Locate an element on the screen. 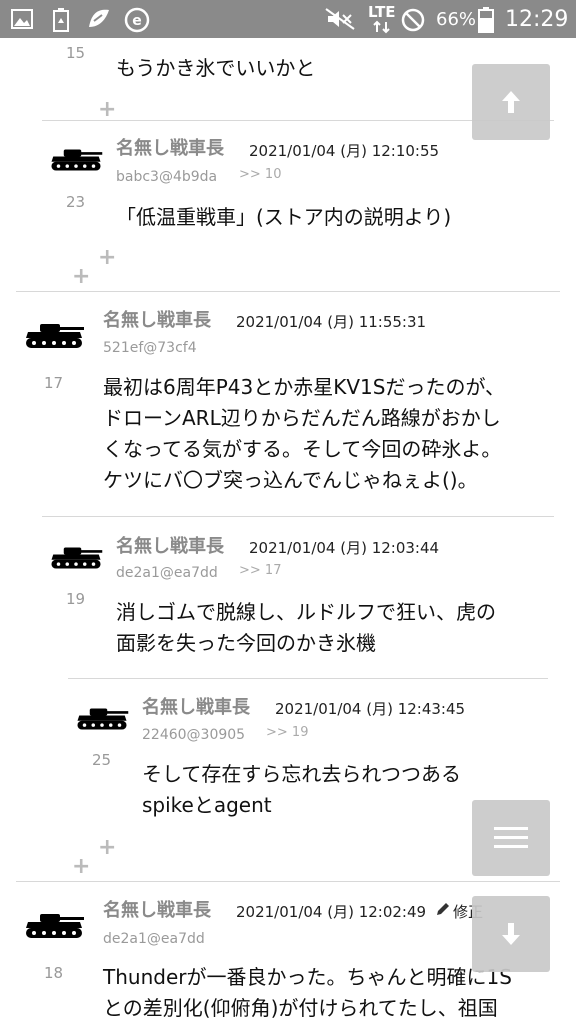 The image size is (576, 1024). post-number: 25 is located at coordinates (102, 760).